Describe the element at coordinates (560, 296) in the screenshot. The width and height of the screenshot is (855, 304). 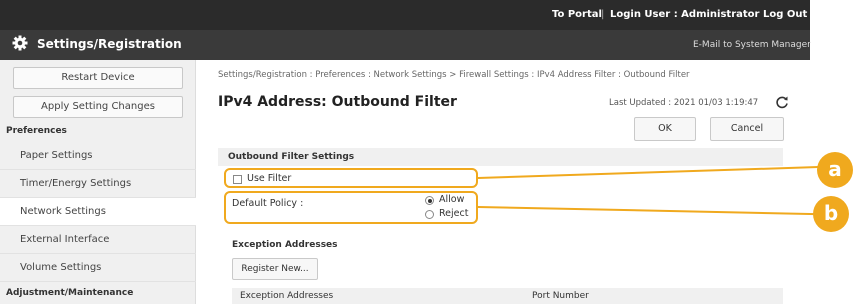
I see `table-header-port-number: Port Number` at that location.